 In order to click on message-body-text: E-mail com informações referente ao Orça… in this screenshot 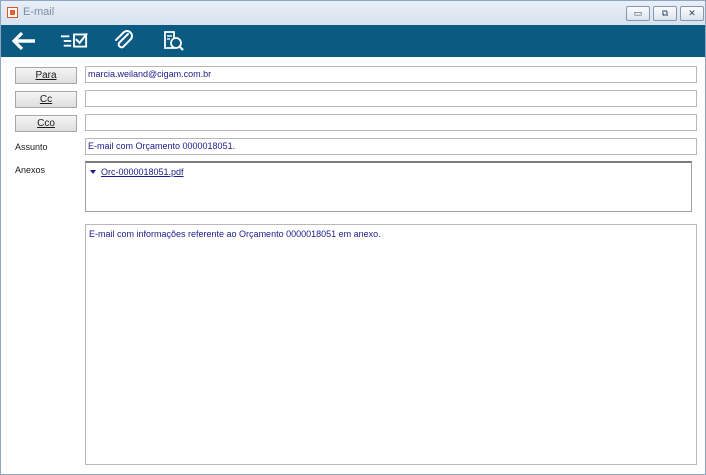, I will do `click(235, 234)`.